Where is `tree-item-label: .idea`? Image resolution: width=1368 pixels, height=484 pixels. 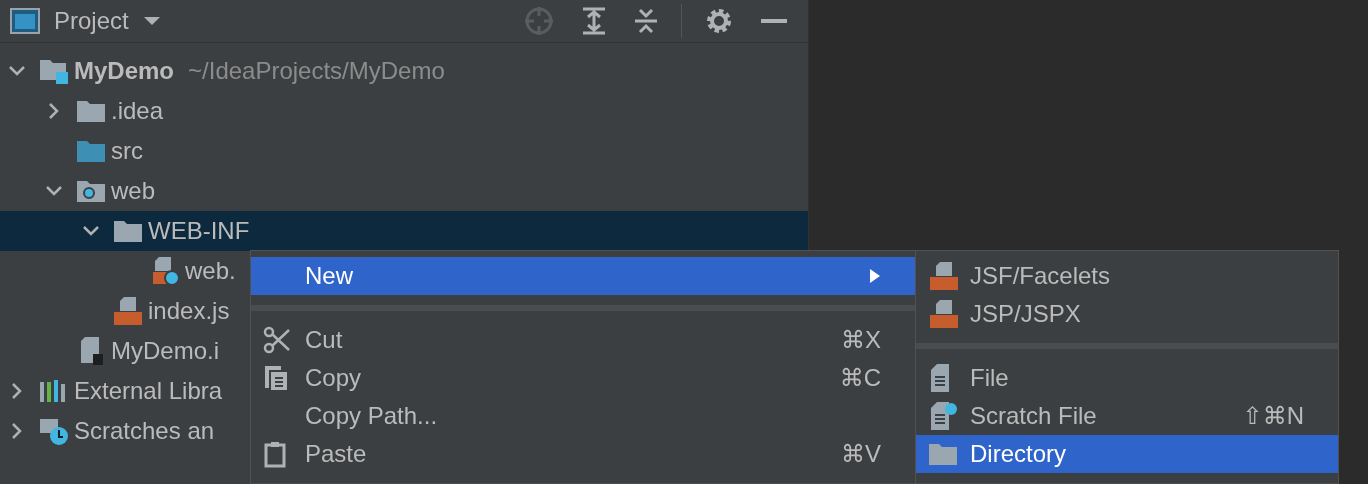 tree-item-label: .idea is located at coordinates (137, 111).